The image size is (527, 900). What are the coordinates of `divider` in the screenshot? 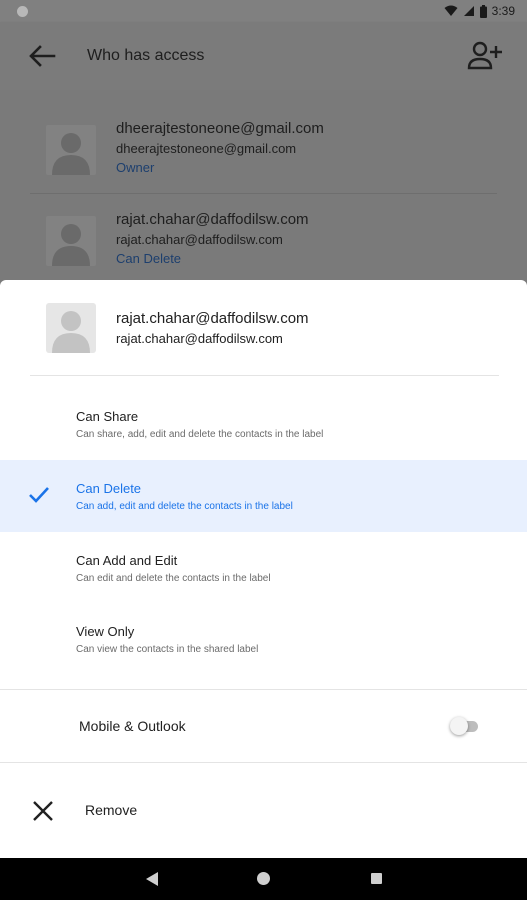 It's located at (264, 375).